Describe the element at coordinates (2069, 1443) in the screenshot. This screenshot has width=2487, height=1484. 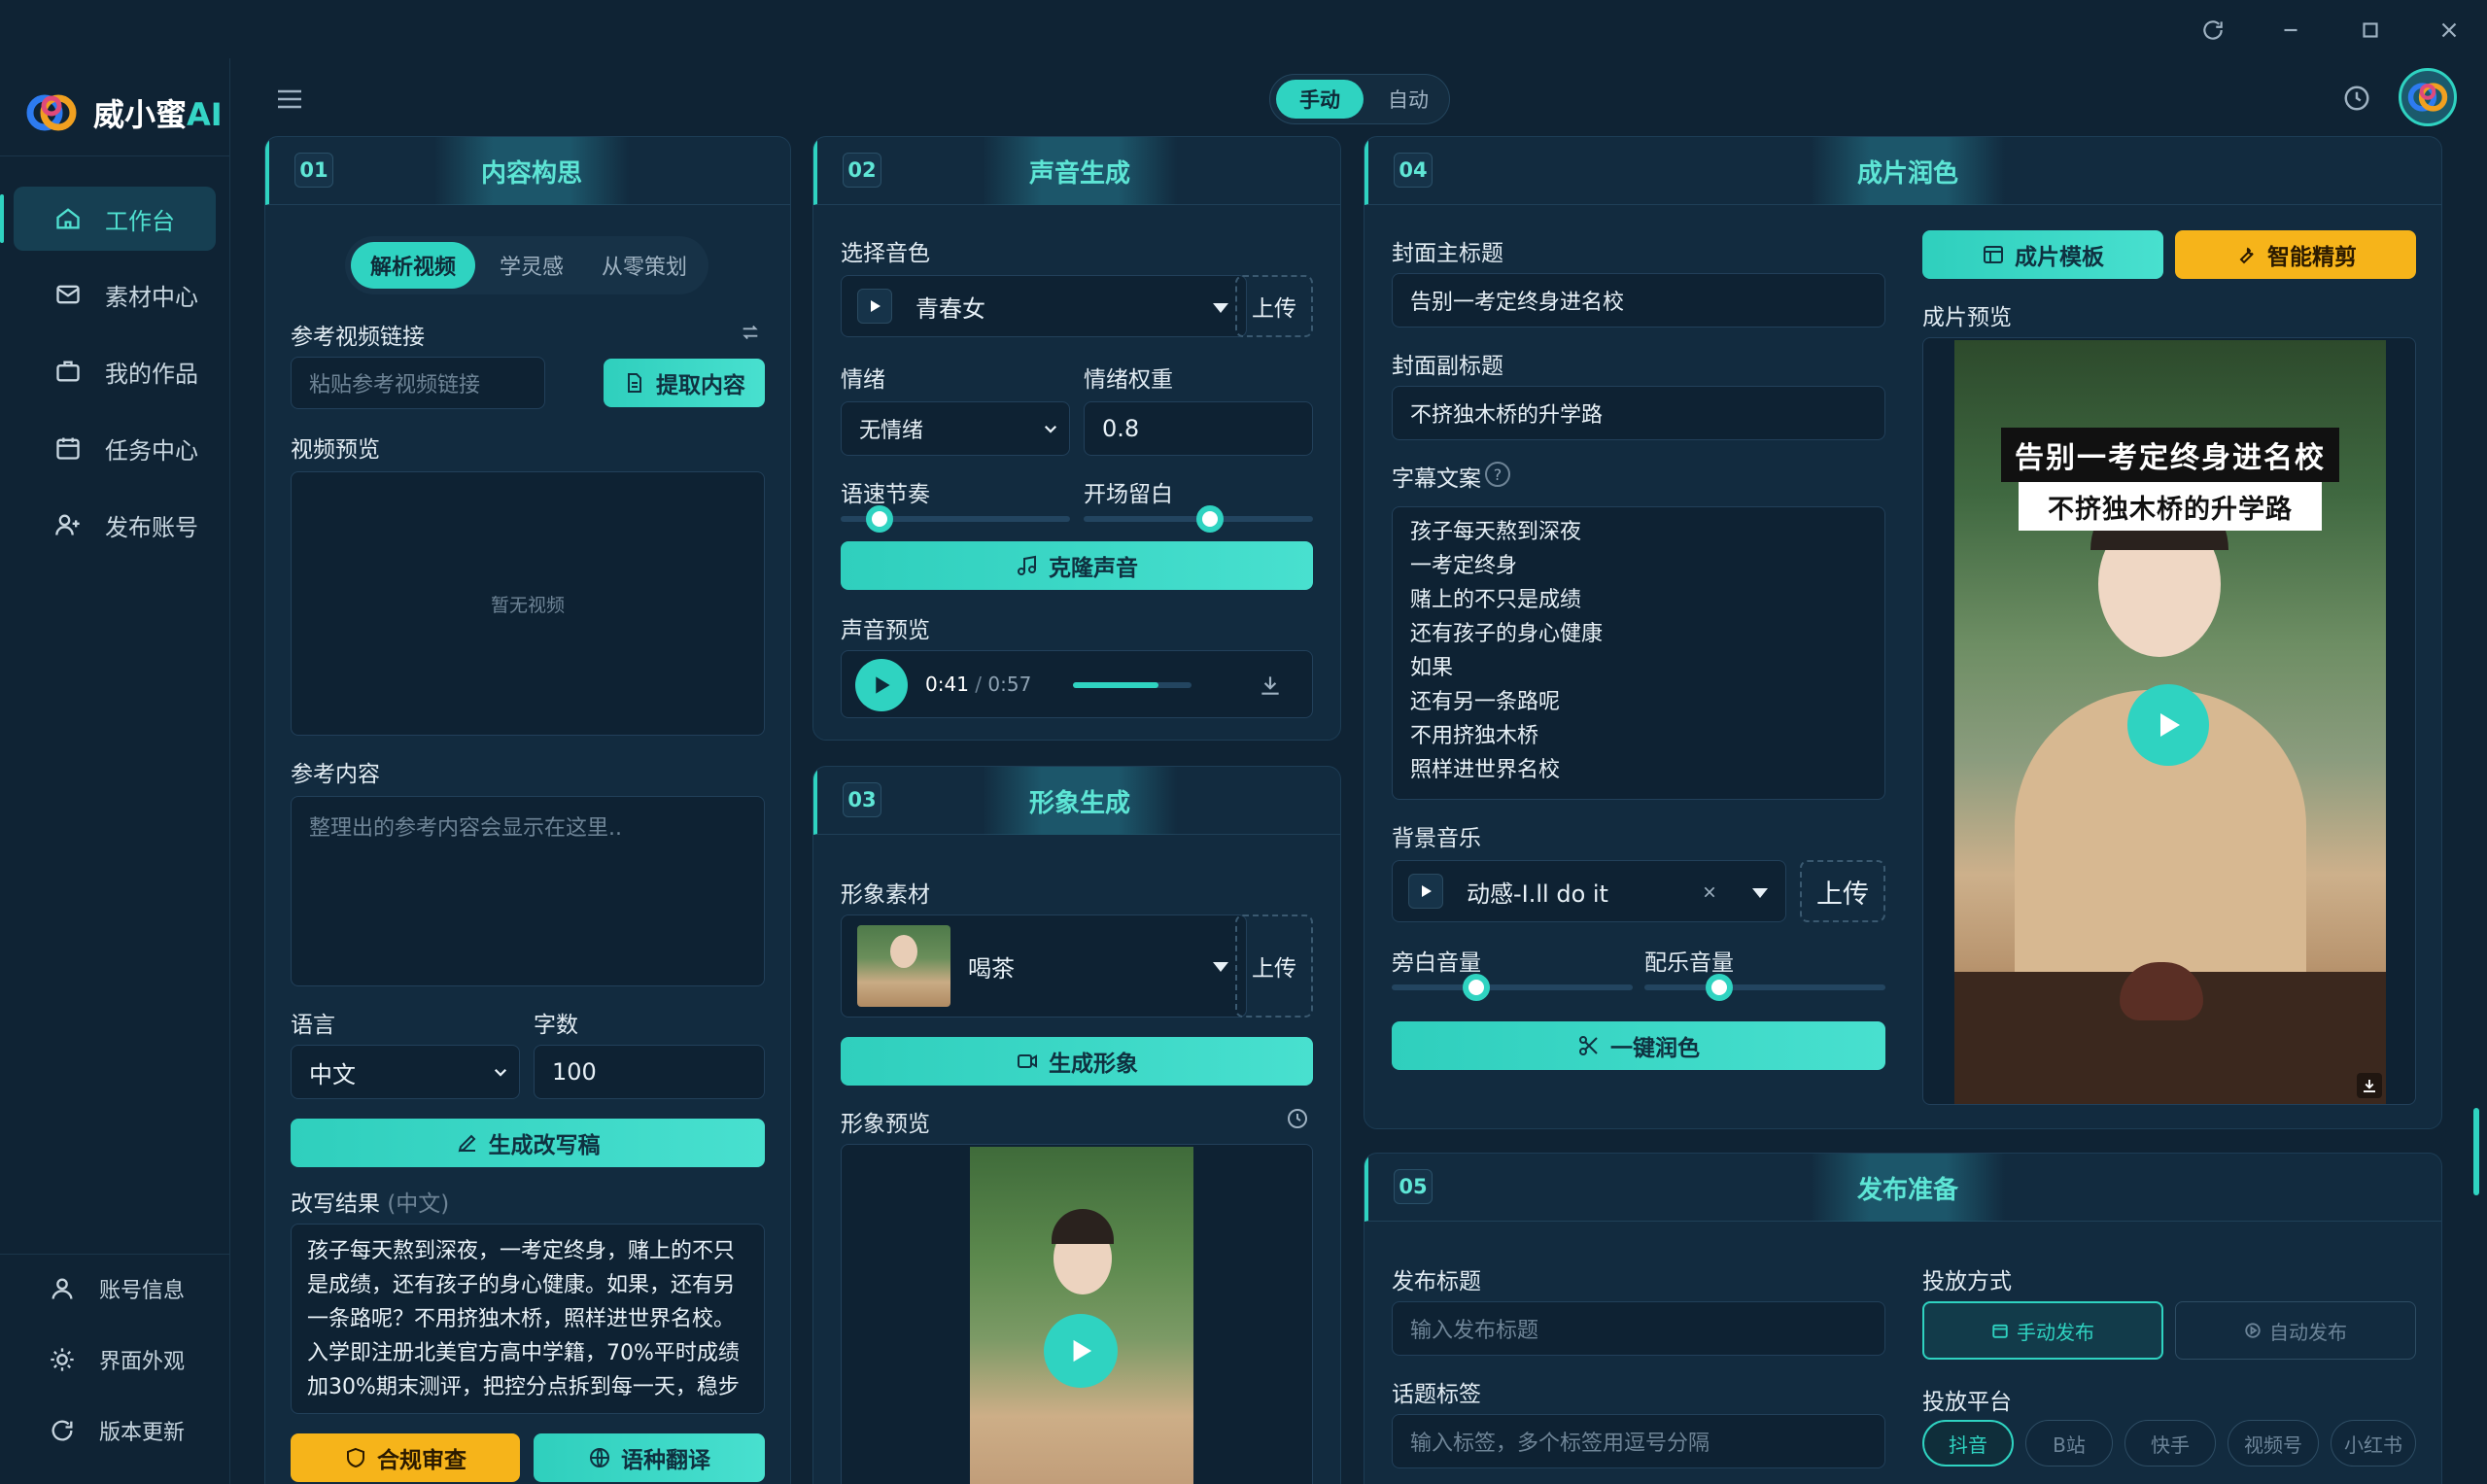
I see `platform-bilibili: B站` at that location.